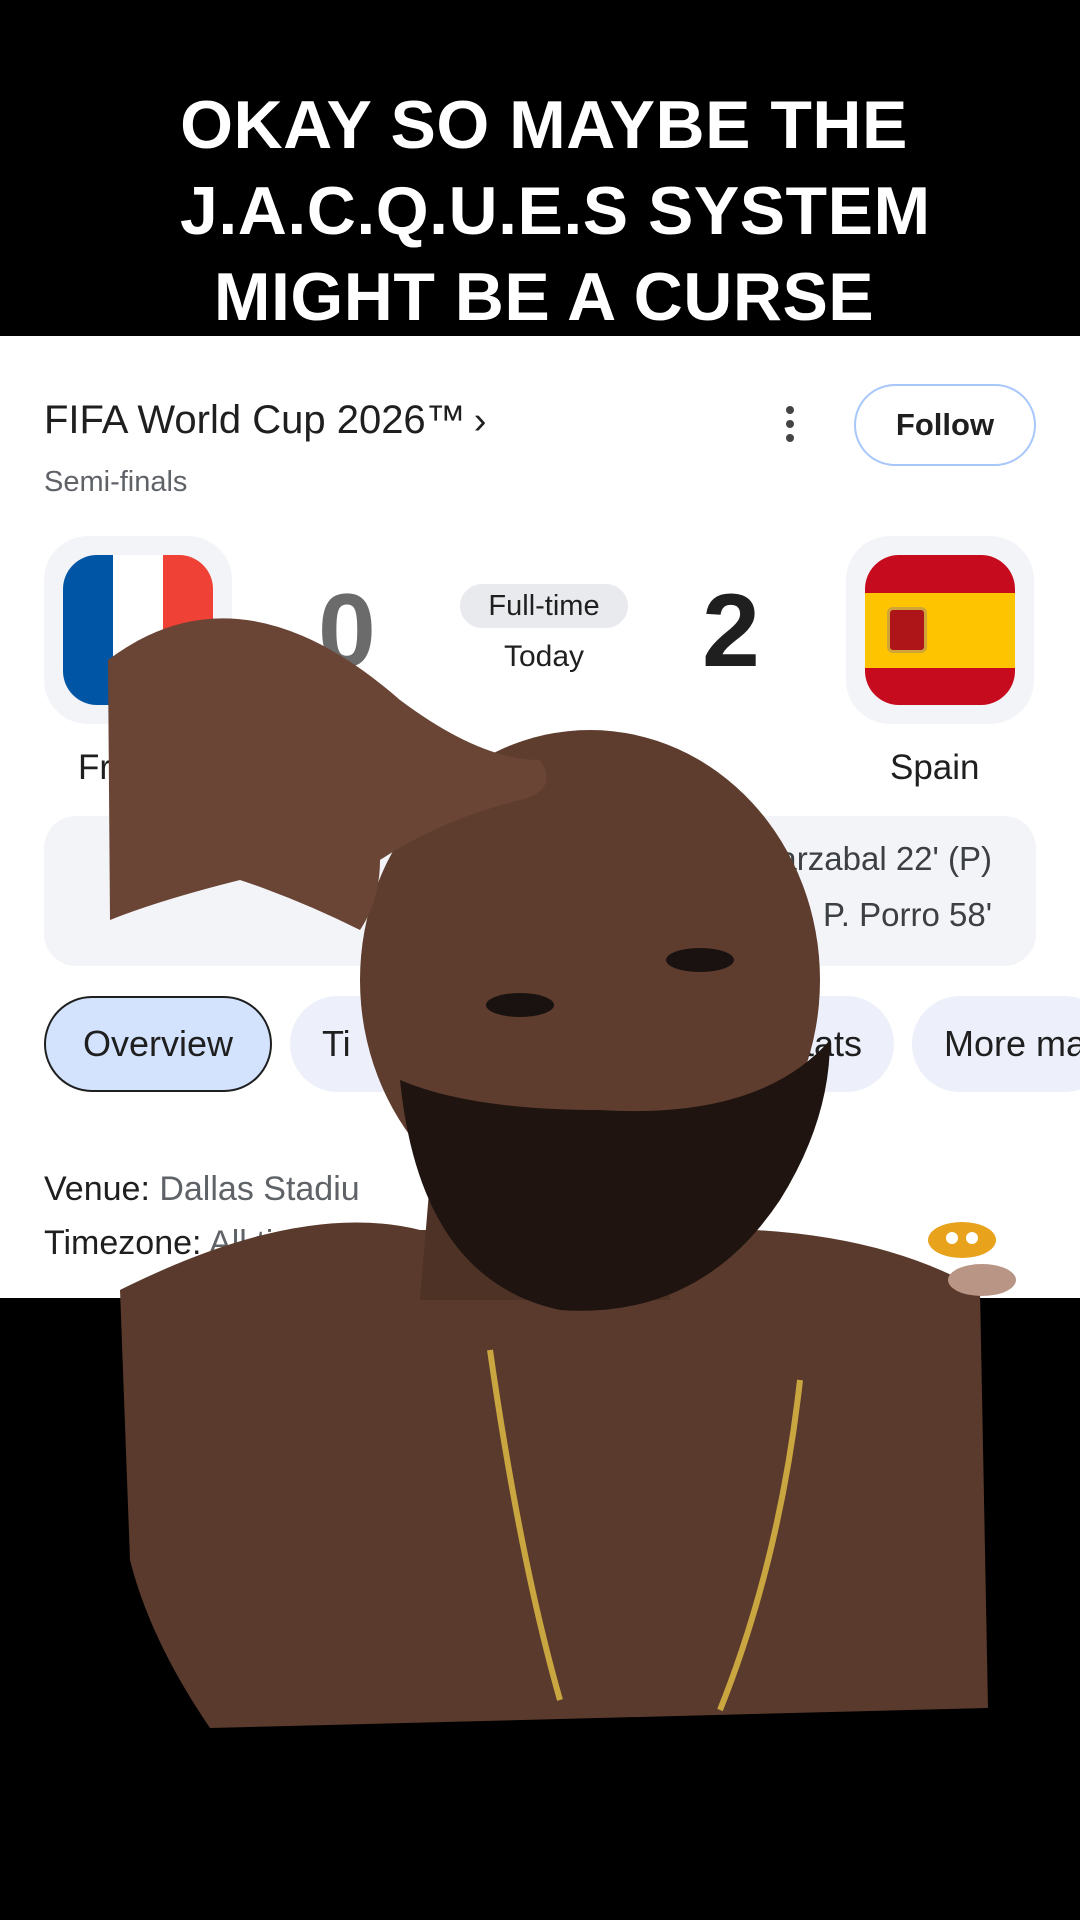 This screenshot has height=1920, width=1080. Describe the element at coordinates (540, 891) in the screenshot. I see `goal-scorers-panel: varzabal 22' (P) P. Porro 58'` at that location.